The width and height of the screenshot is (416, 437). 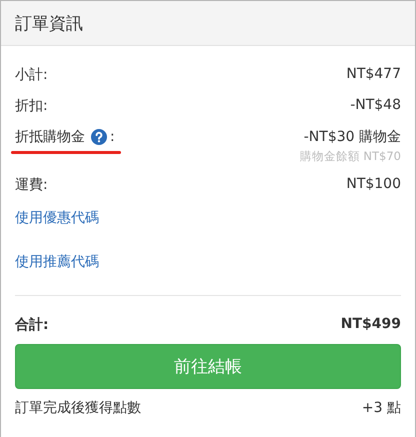 I want to click on row-value: NT$477, so click(x=373, y=74).